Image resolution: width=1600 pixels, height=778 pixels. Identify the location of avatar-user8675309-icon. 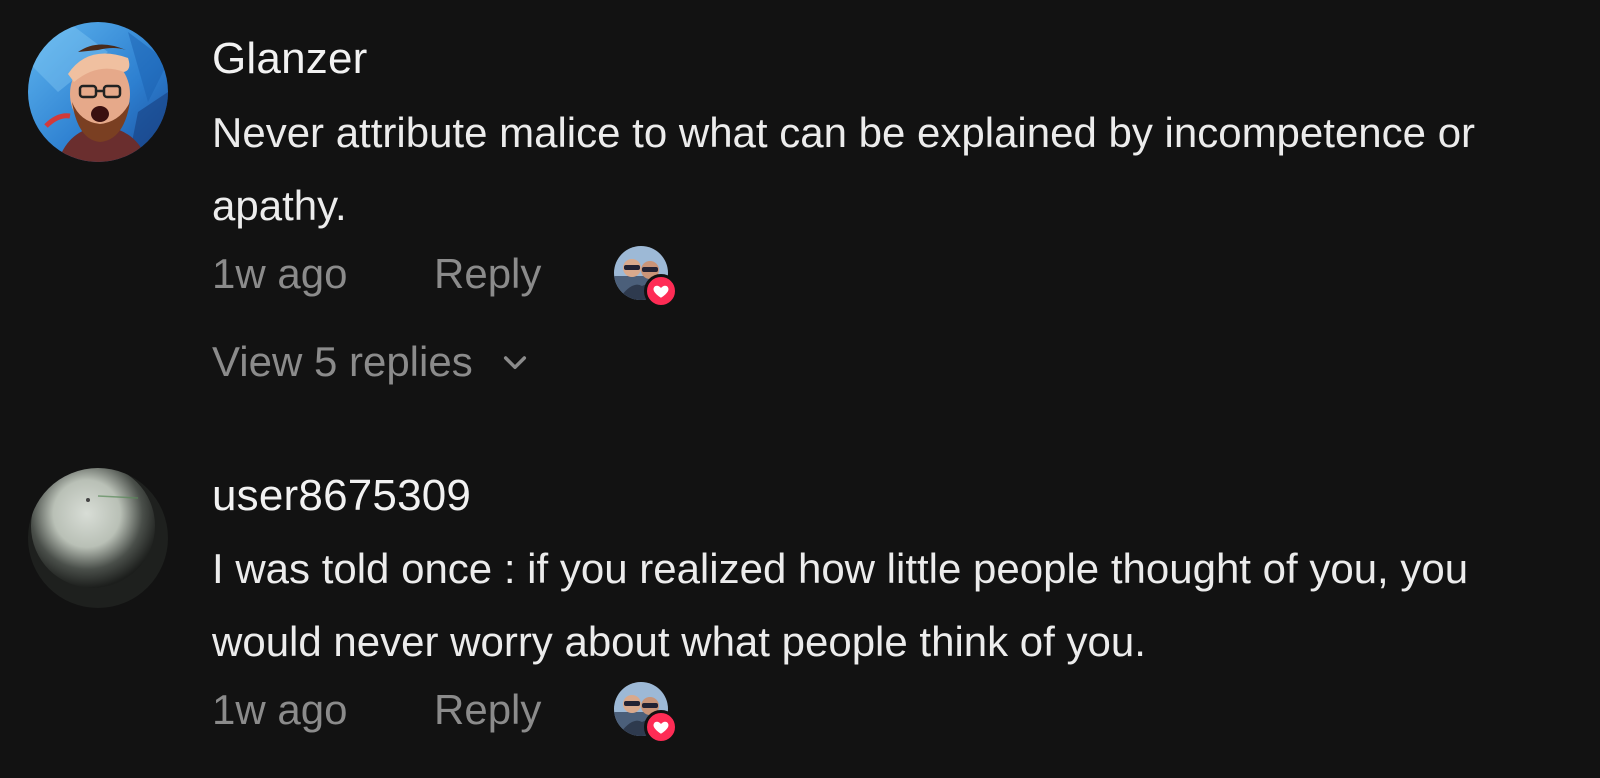
(98, 538).